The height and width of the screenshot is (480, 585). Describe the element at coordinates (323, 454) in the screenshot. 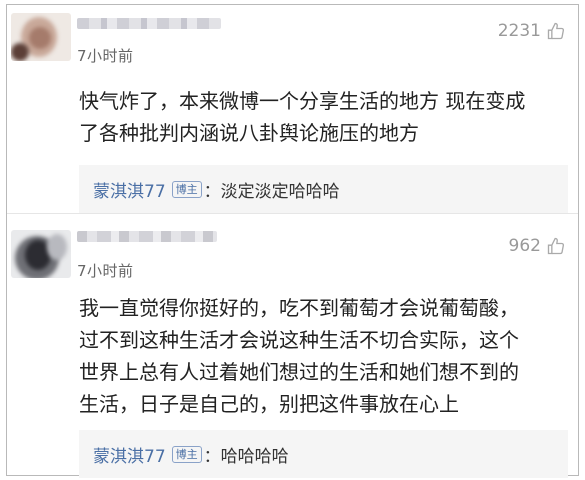

I see `reply-preview: 蒙淇淇77 博主 ：哈哈哈哈` at that location.